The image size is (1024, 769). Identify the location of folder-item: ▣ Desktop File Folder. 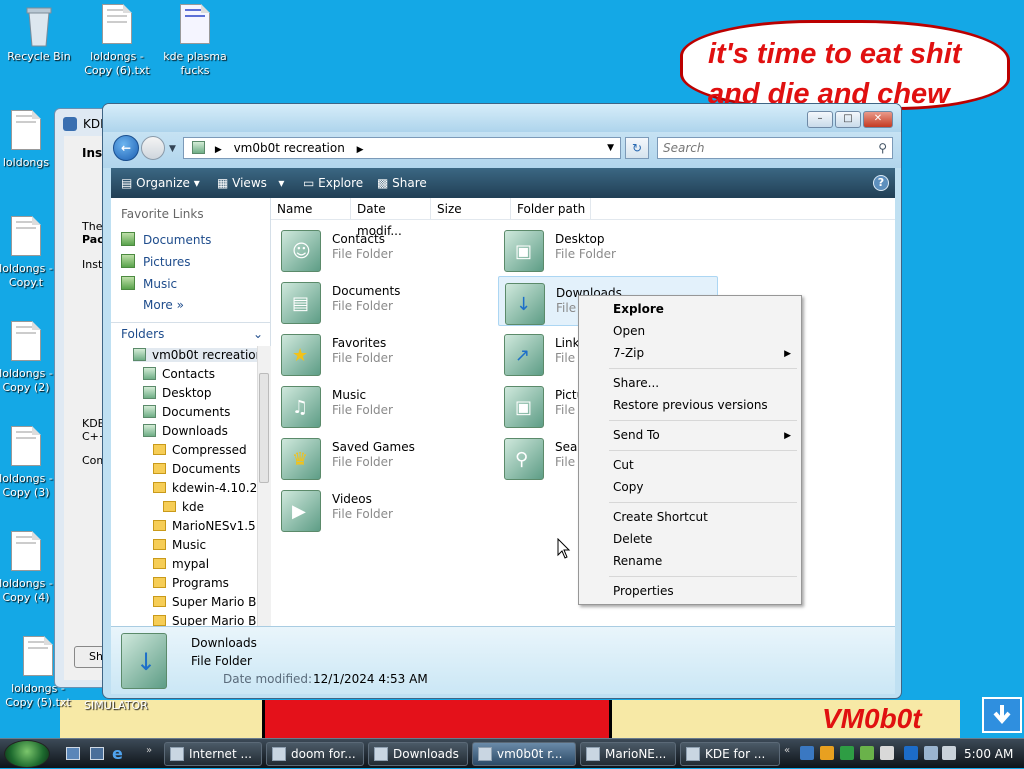
(603, 249).